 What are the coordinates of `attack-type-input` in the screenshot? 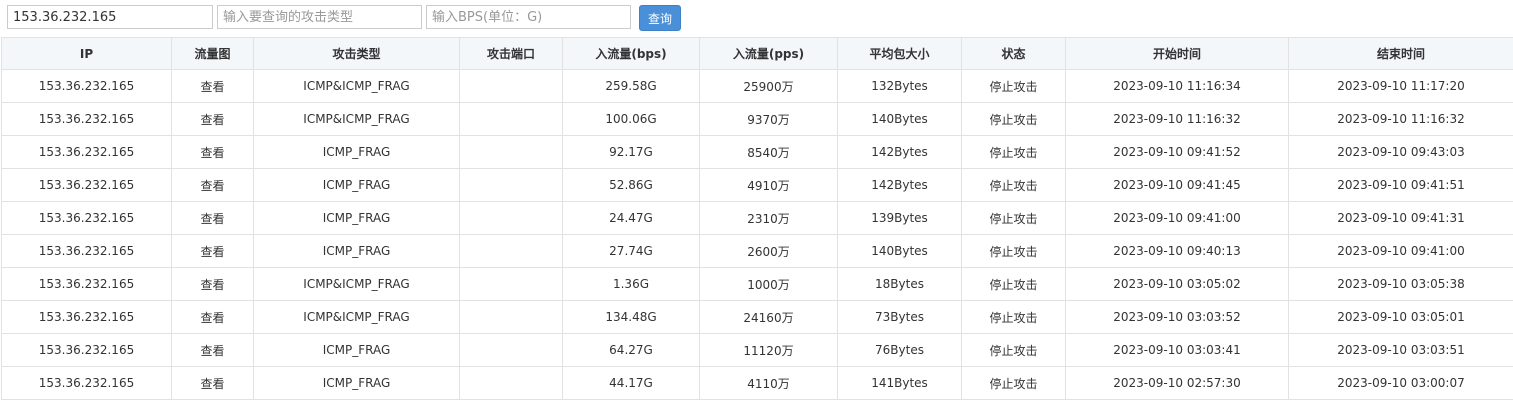 It's located at (319, 17).